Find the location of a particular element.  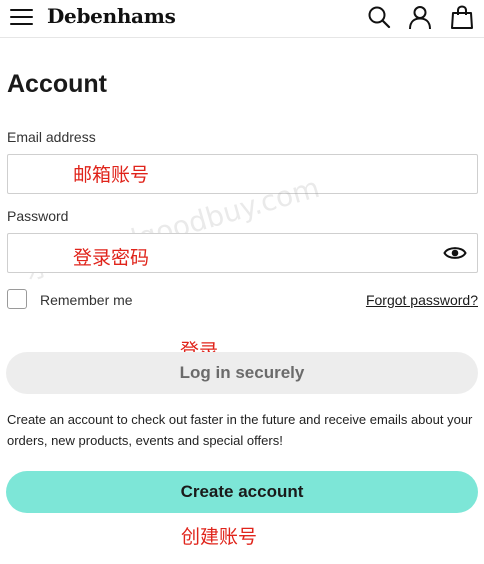

email-label: Email address is located at coordinates (51, 137).